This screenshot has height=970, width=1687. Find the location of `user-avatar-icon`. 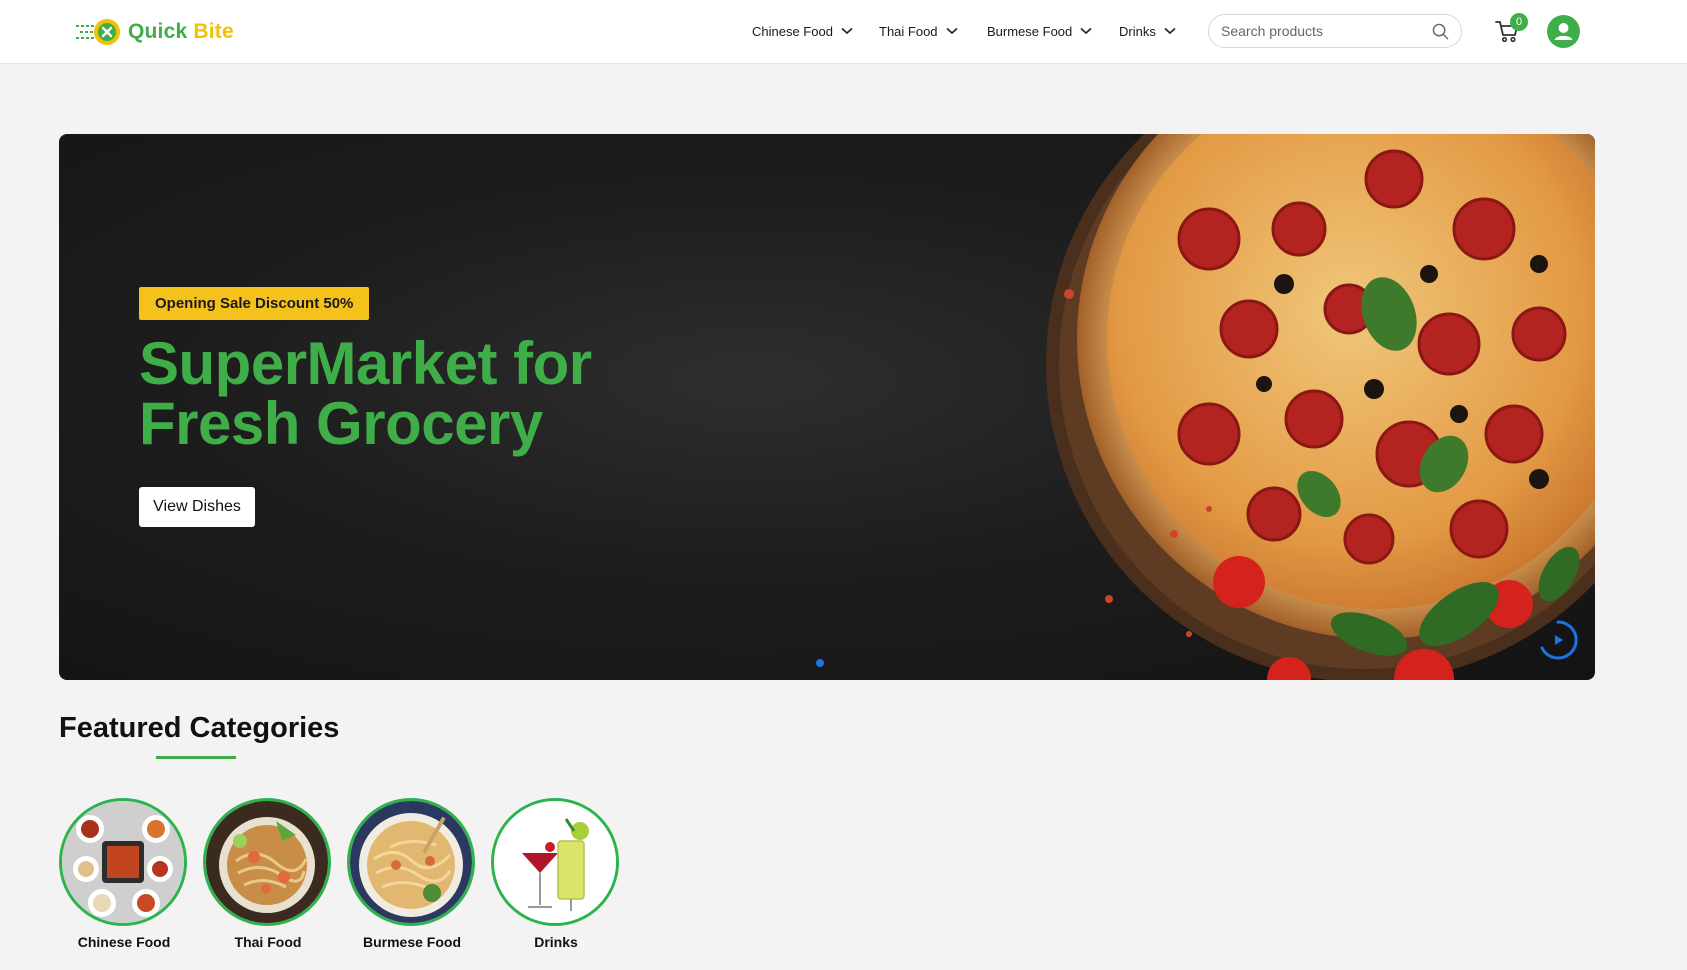

user-avatar-icon is located at coordinates (1563, 31).